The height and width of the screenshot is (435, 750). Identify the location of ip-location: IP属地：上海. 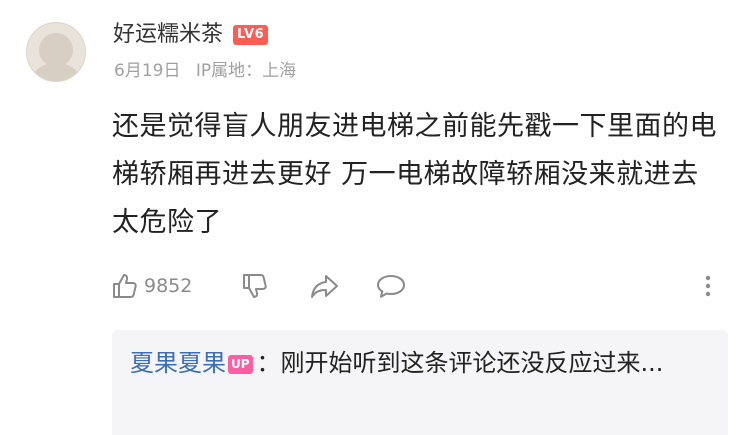
(246, 71).